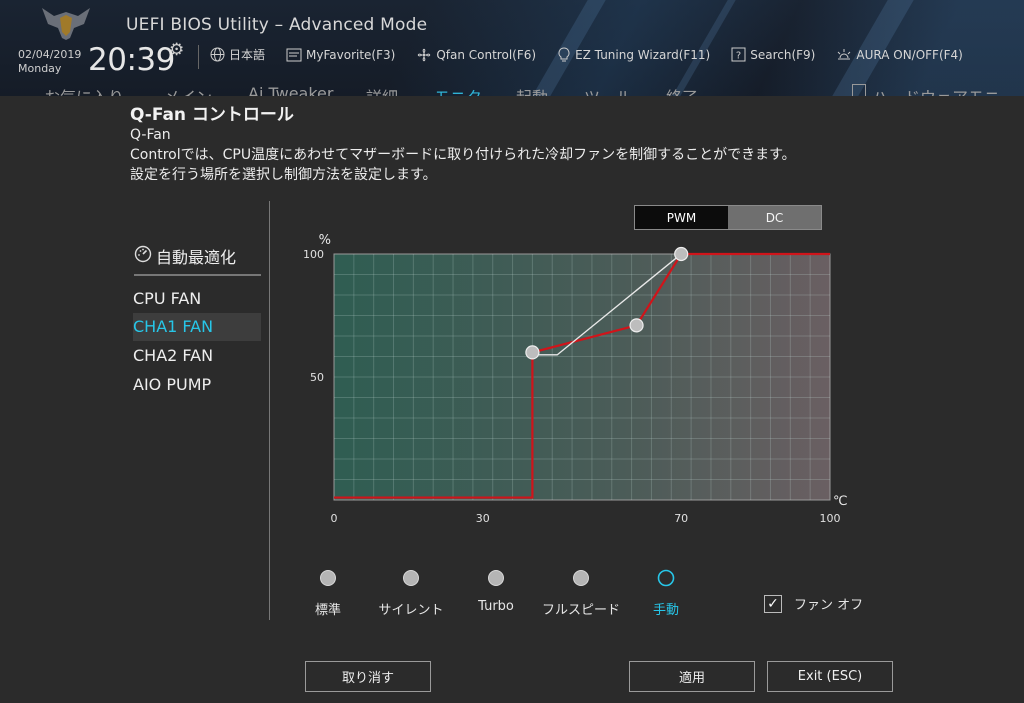  I want to click on monitor-icon, so click(859, 90).